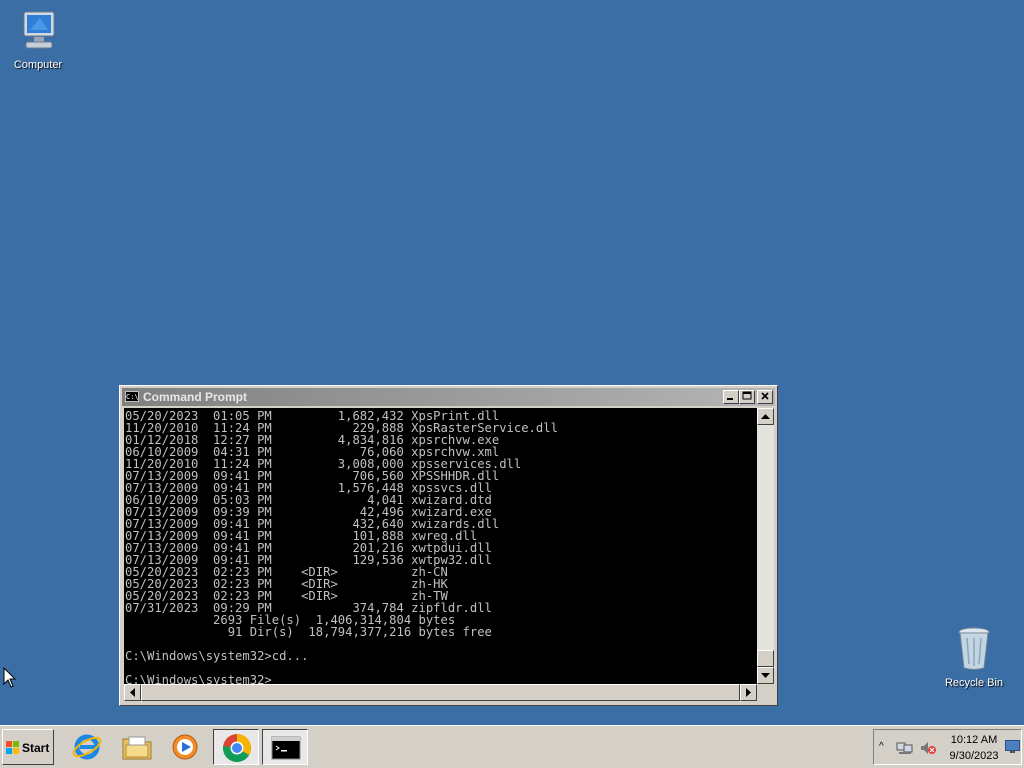  What do you see at coordinates (12, 747) in the screenshot?
I see `windows-logo-icon` at bounding box center [12, 747].